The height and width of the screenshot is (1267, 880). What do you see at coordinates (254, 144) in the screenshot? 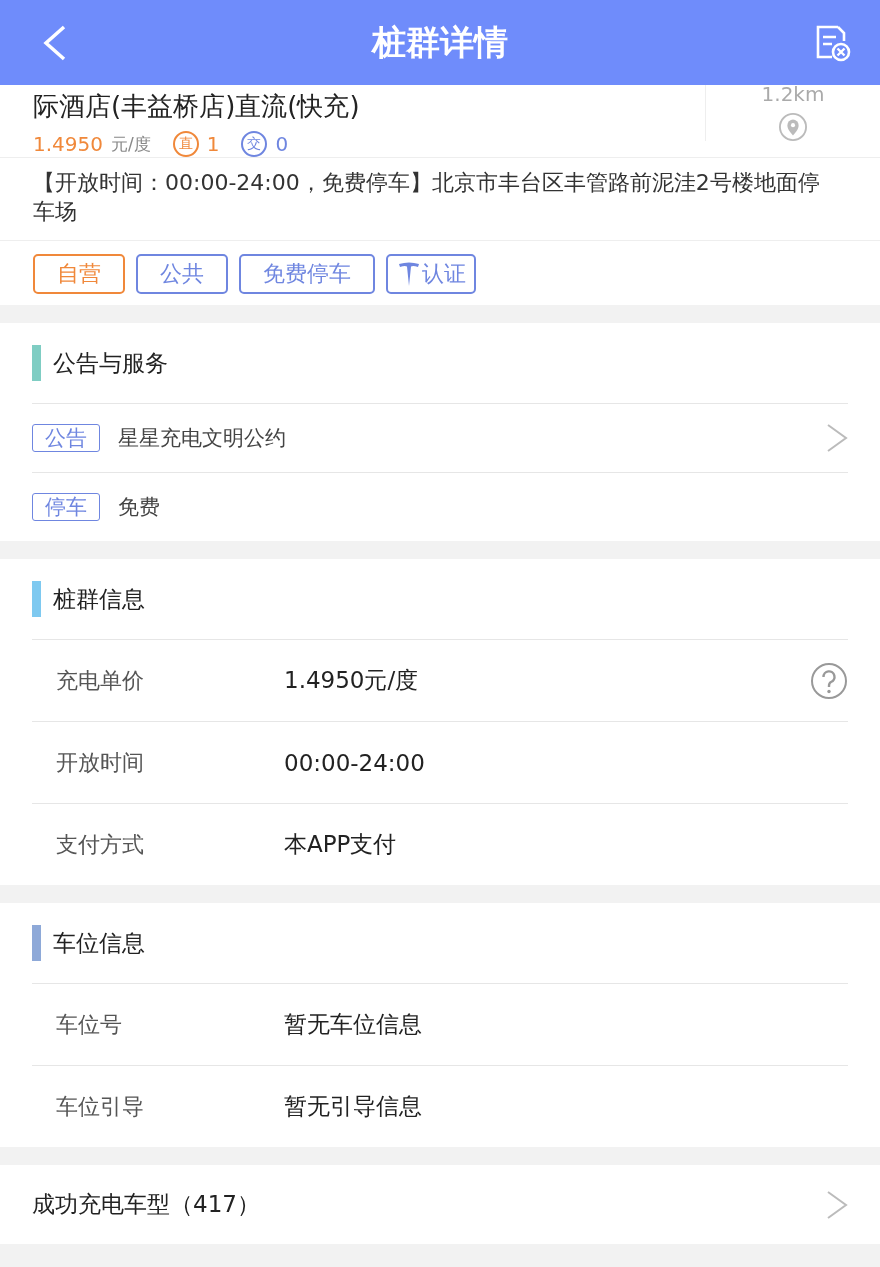
I see `ac-icon: 交` at bounding box center [254, 144].